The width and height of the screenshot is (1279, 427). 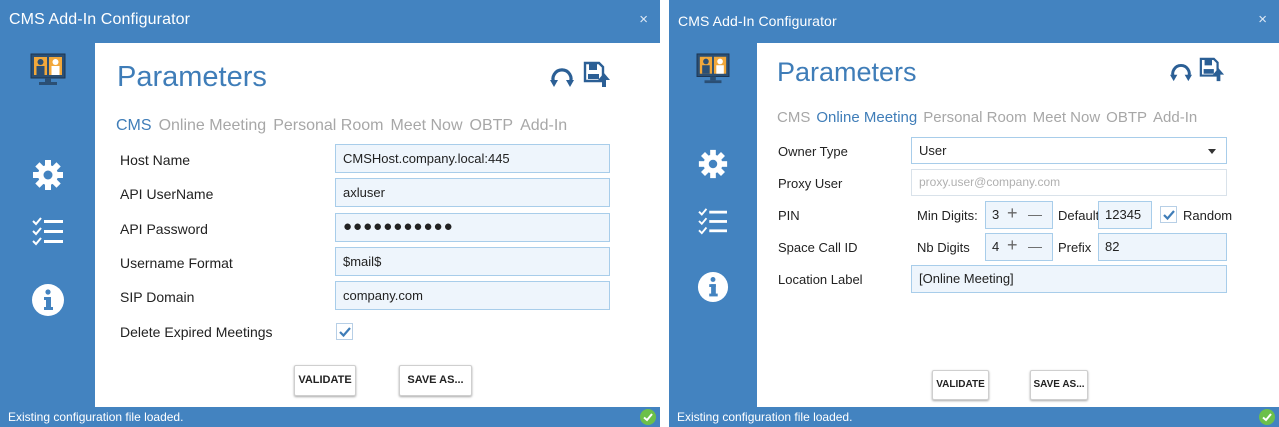 What do you see at coordinates (1019, 215) in the screenshot?
I see `min-digits-stepper: 3` at bounding box center [1019, 215].